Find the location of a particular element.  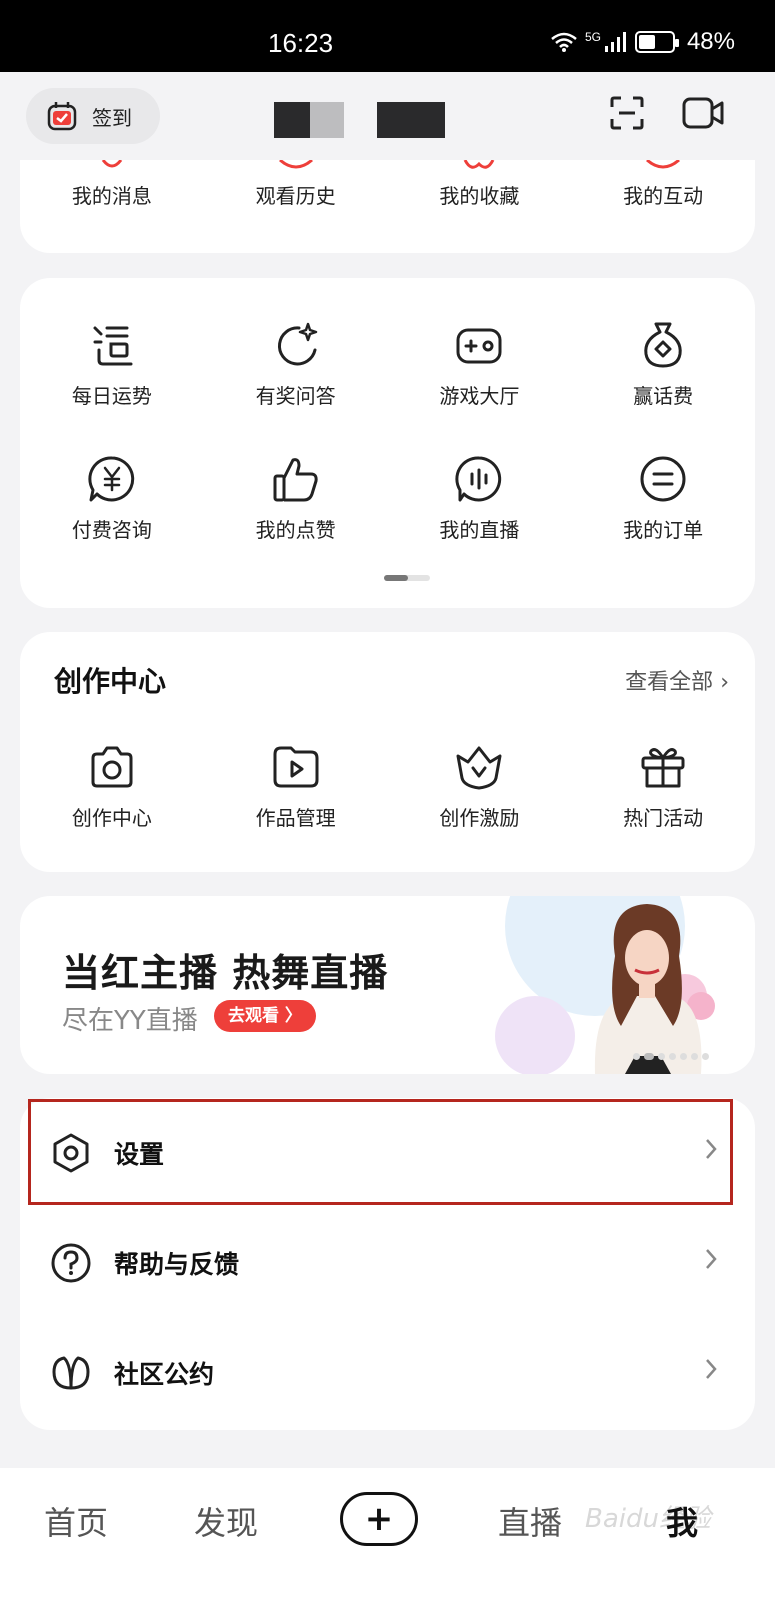

menu-label: 帮助与反馈 is located at coordinates (177, 1264).